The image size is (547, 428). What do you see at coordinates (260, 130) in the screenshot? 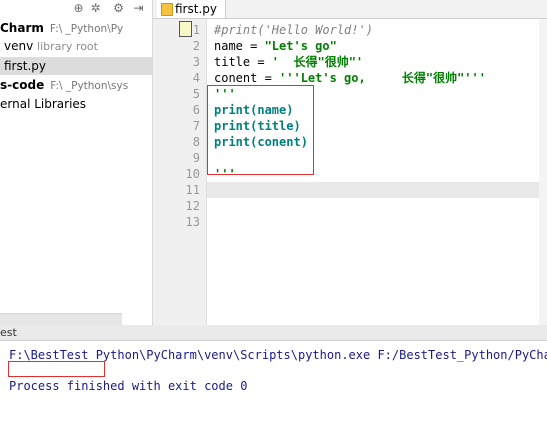
I see `highlight-box-editor` at bounding box center [260, 130].